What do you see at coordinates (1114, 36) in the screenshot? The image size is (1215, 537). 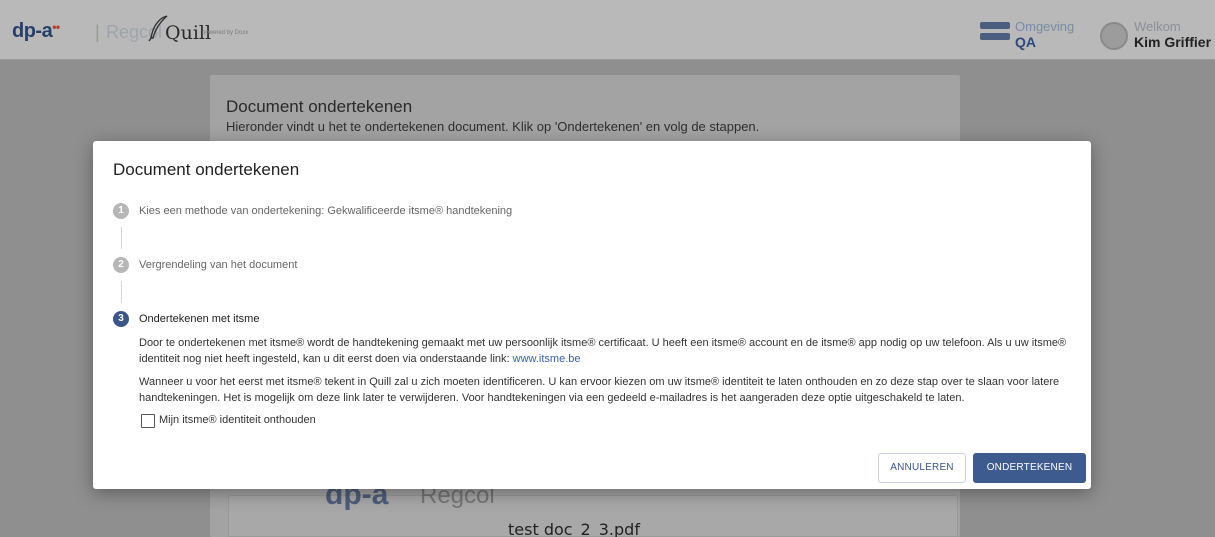 I see `user-avatar-icon` at bounding box center [1114, 36].